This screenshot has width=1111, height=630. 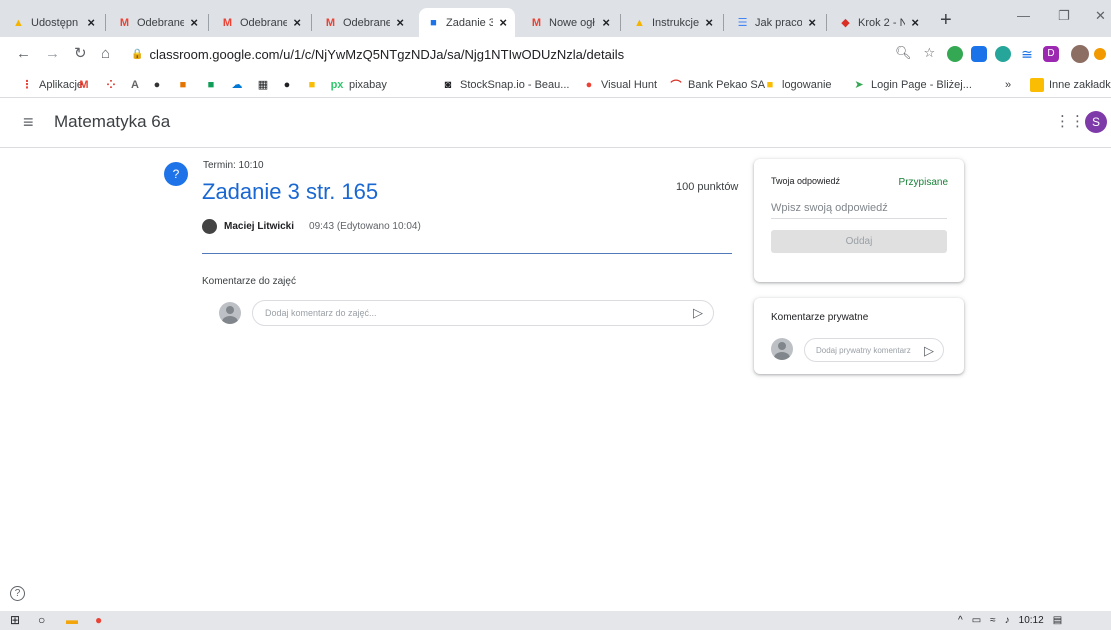 I want to click on extension-green-icon, so click(x=955, y=54).